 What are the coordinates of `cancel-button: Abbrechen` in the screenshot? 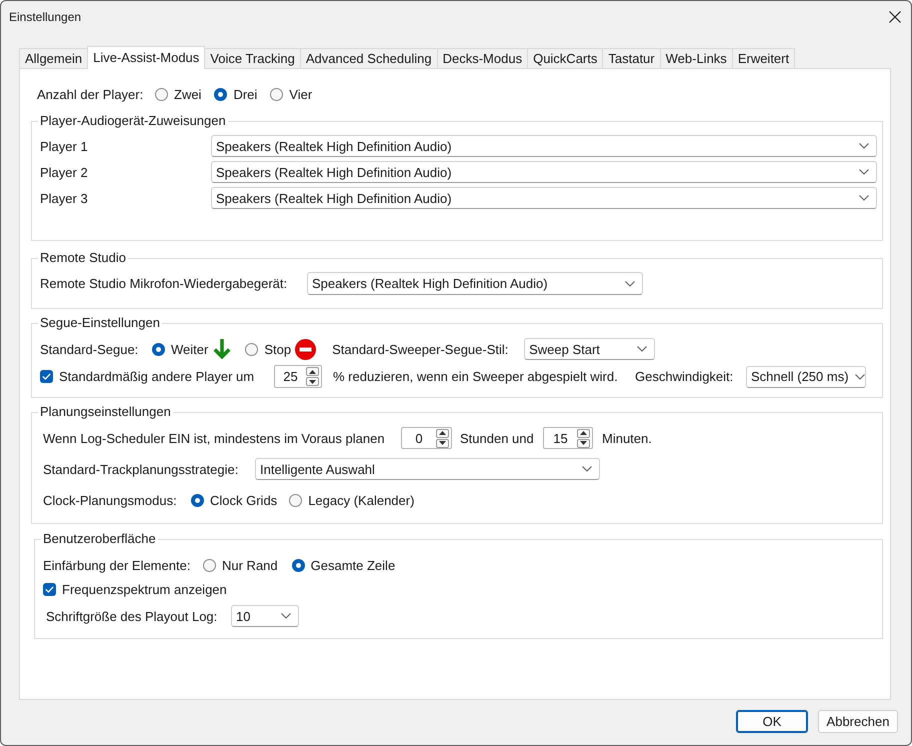 It's located at (858, 721).